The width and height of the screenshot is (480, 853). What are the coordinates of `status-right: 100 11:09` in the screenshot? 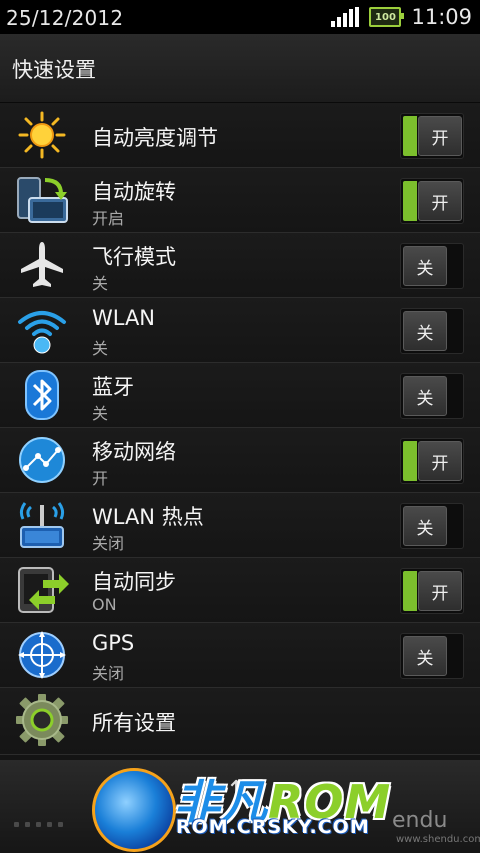 It's located at (401, 17).